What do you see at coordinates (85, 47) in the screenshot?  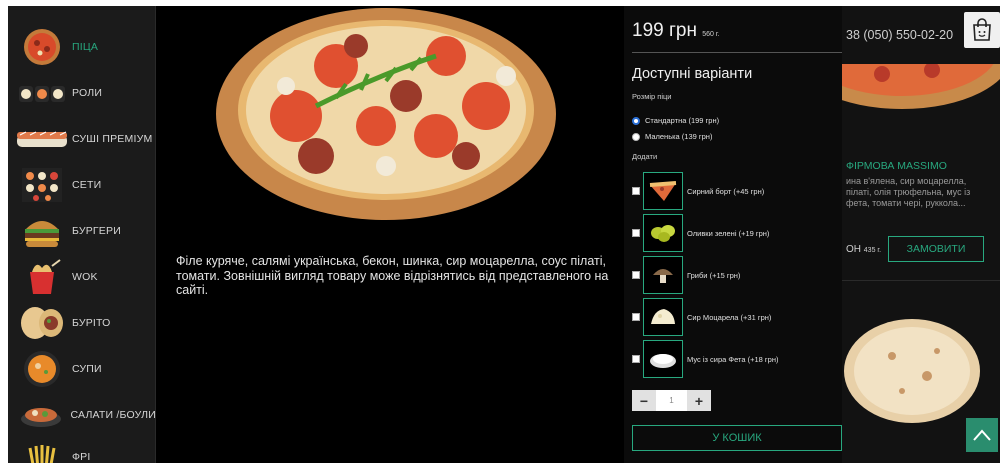 I see `sidebar-item-label: ПІЦА` at bounding box center [85, 47].